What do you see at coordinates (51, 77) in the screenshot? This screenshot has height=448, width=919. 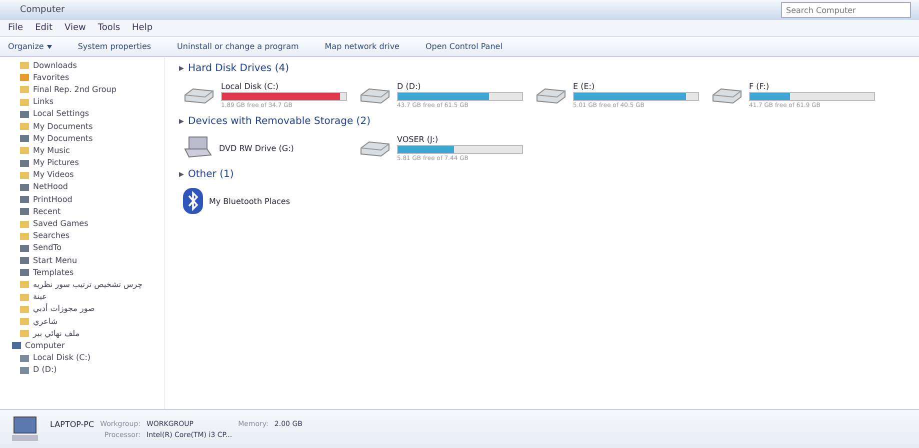 I see `sidebar-item: Favorites` at bounding box center [51, 77].